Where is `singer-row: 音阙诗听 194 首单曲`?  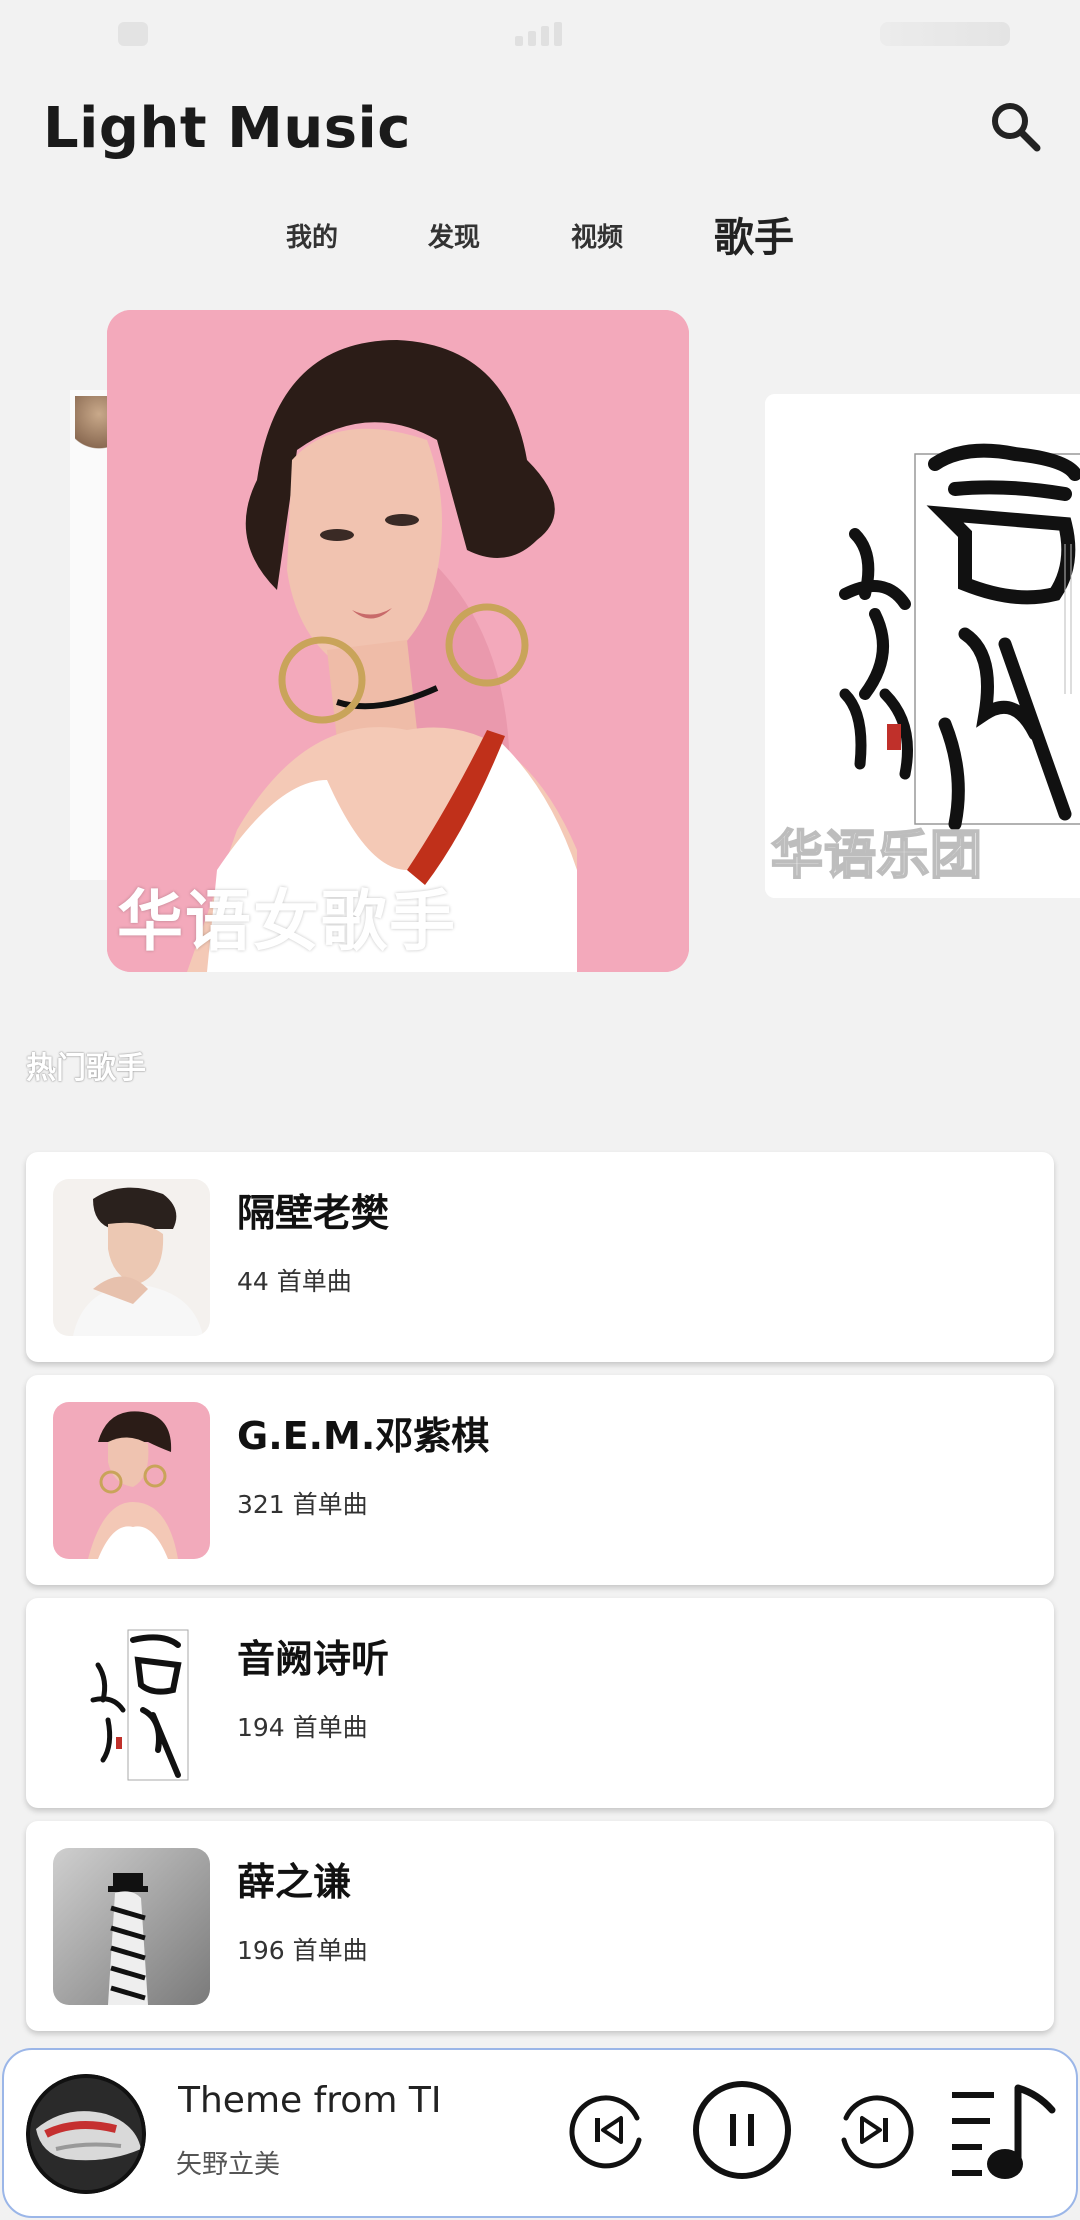 singer-row: 音阙诗听 194 首单曲 is located at coordinates (540, 1703).